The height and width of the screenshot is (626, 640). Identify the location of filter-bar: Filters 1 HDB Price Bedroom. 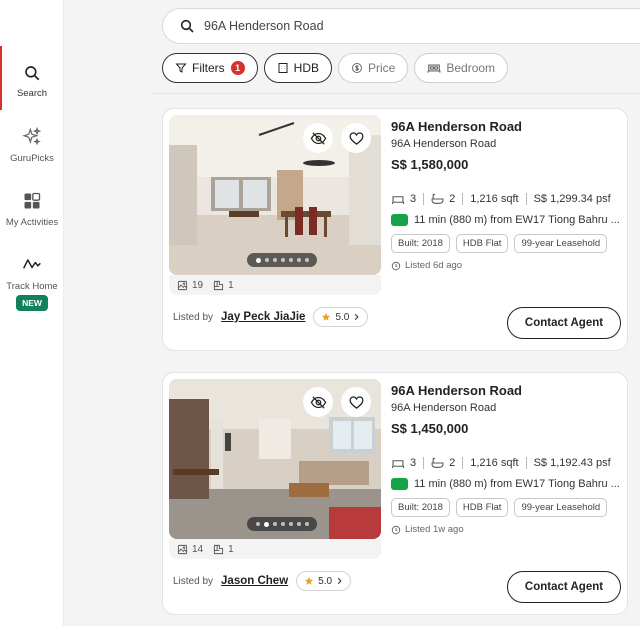
(335, 68).